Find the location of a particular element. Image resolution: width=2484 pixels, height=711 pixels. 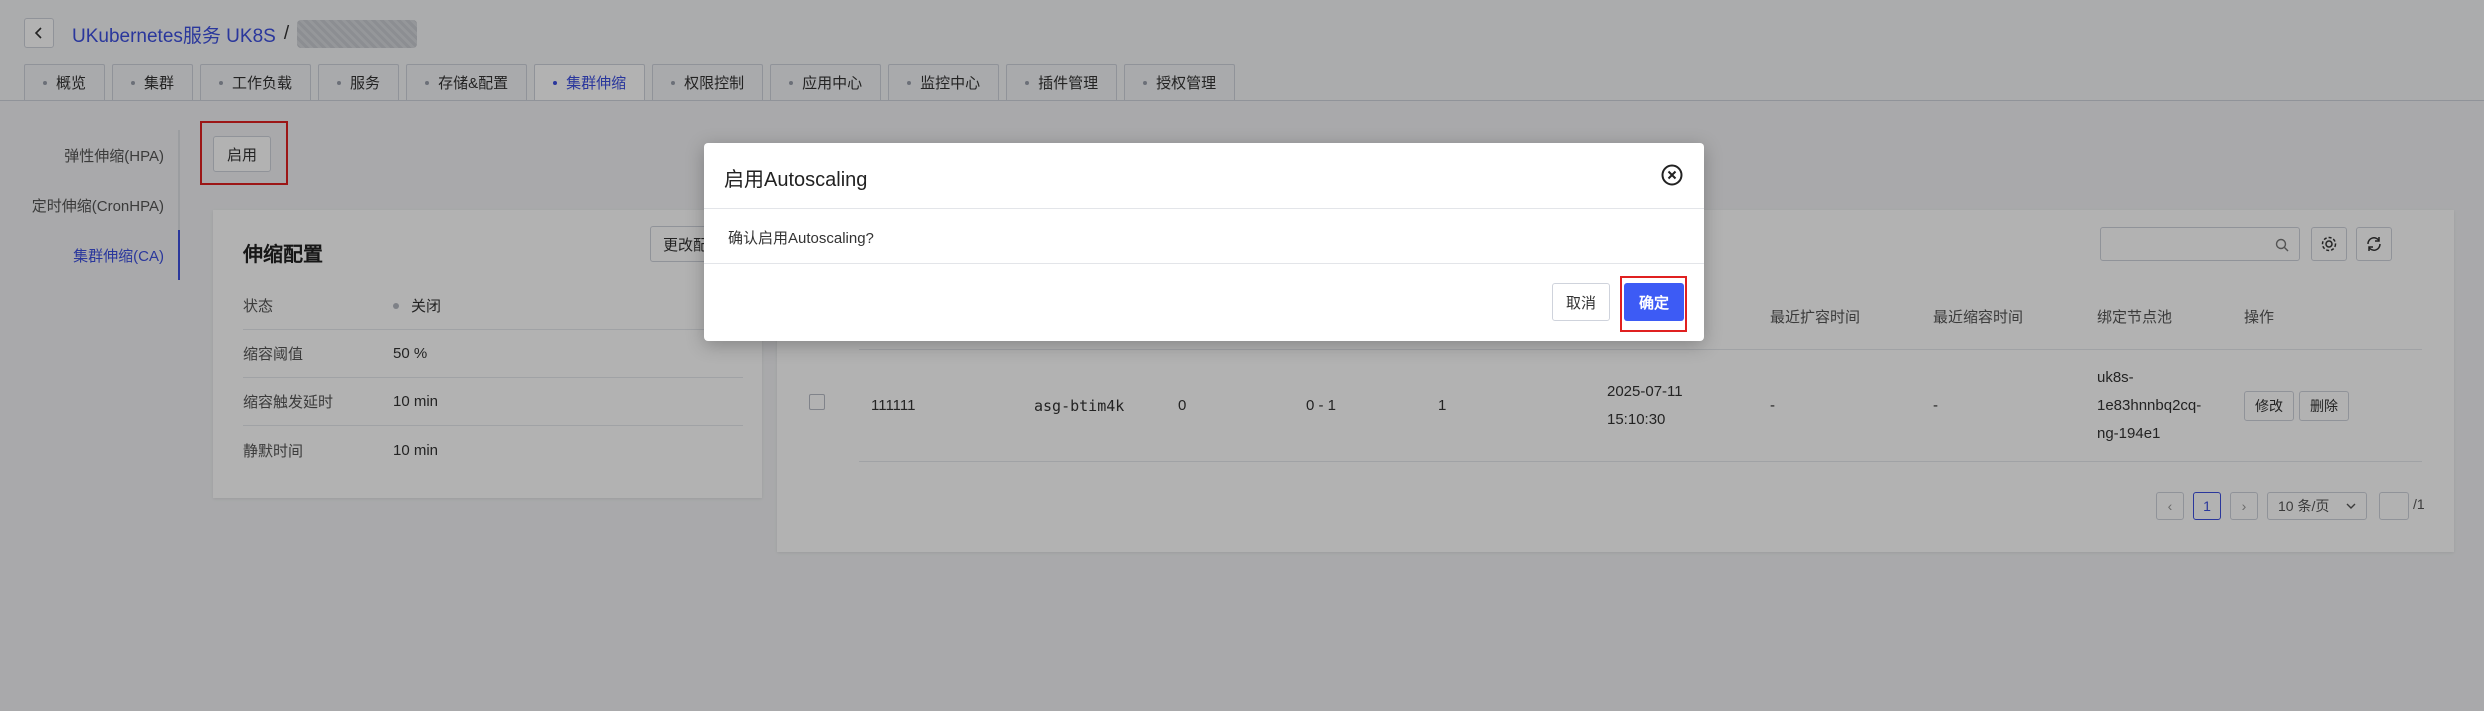

dialog-message: 确认启用Autoscaling? is located at coordinates (801, 238).